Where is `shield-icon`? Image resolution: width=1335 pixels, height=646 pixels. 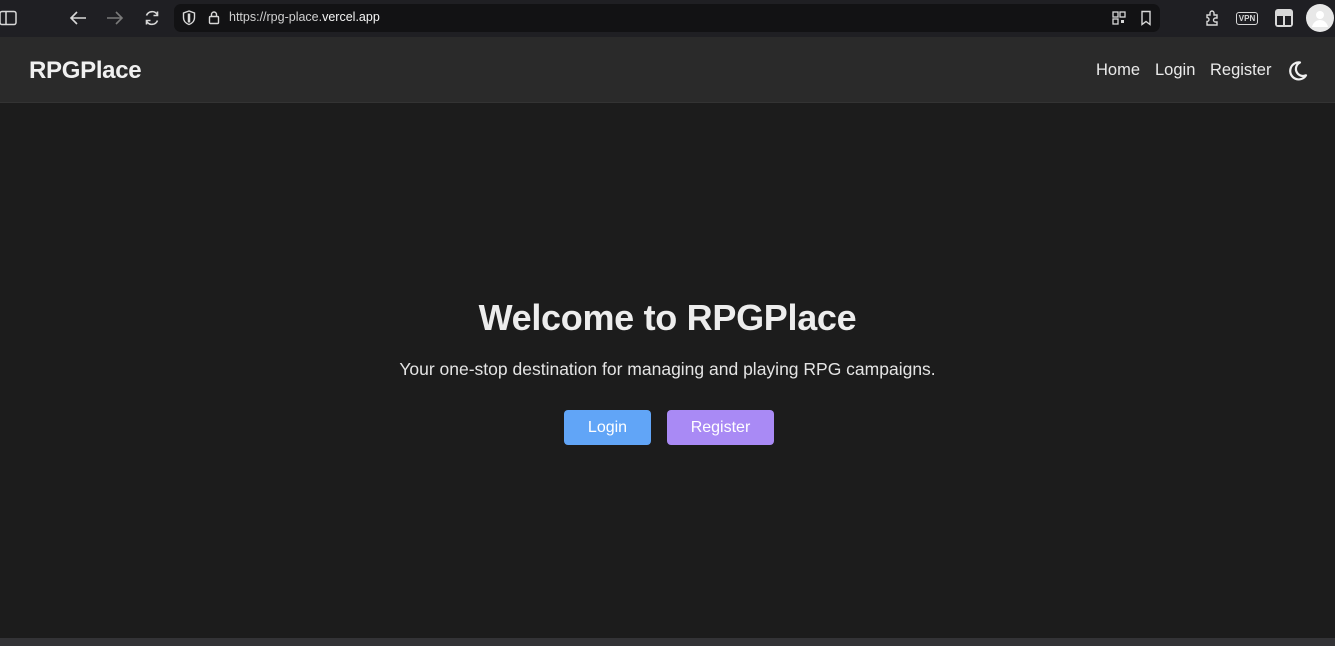
shield-icon is located at coordinates (189, 20).